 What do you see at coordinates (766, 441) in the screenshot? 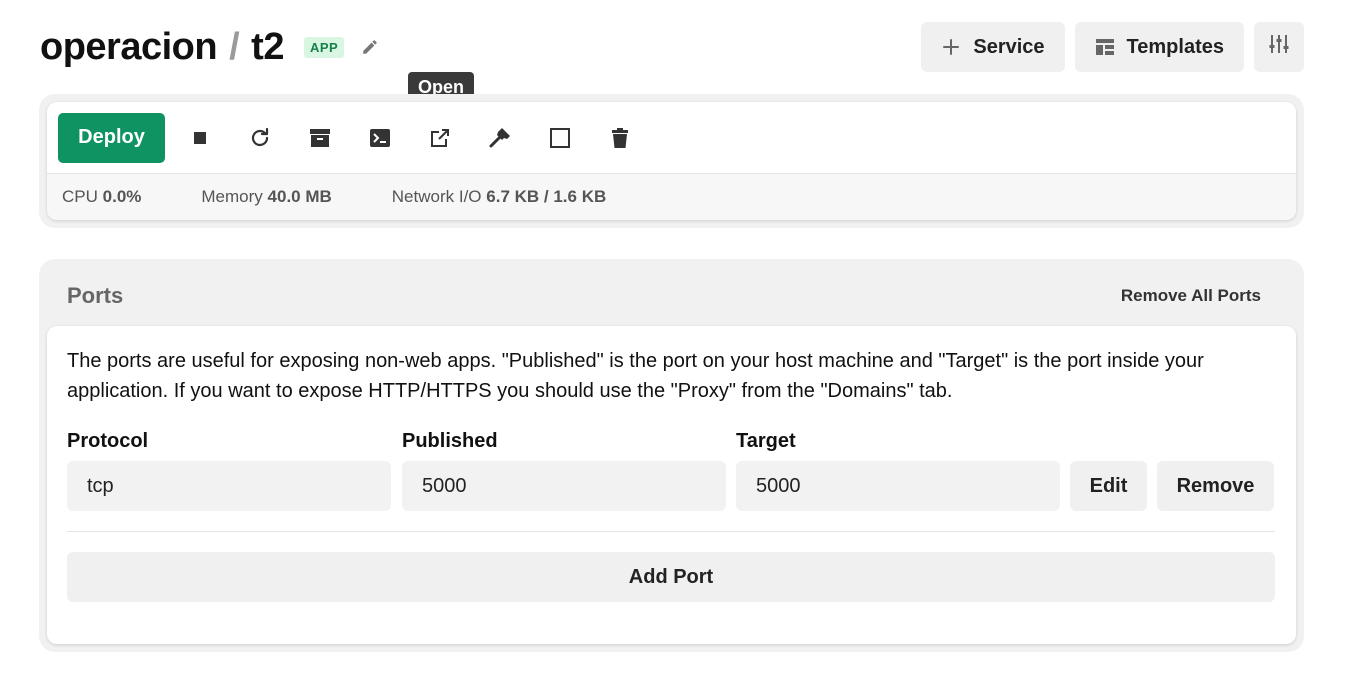
I see `target-label: Target` at bounding box center [766, 441].